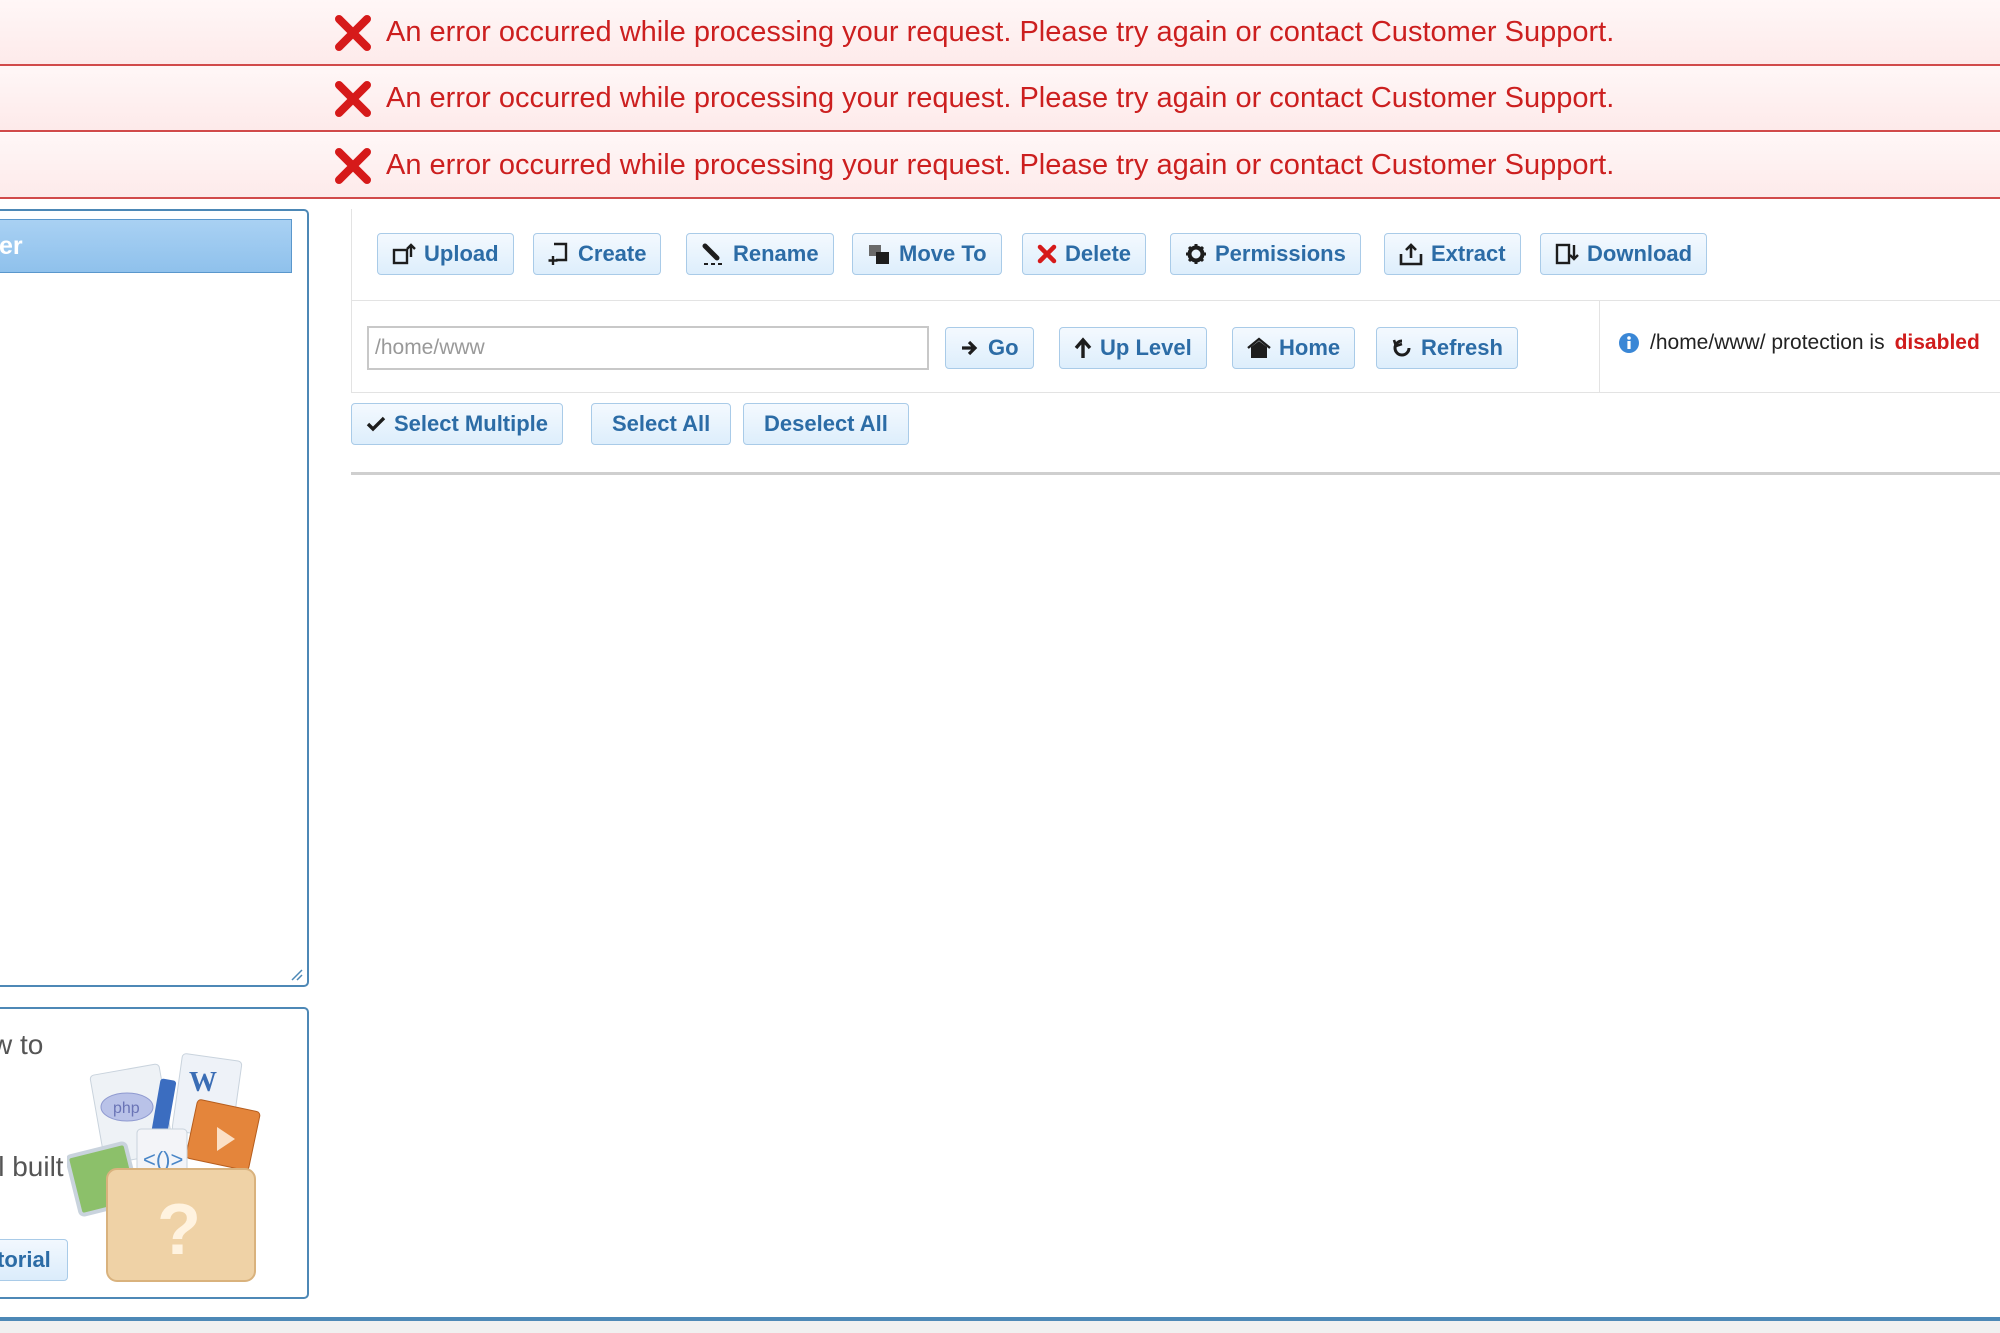 The width and height of the screenshot is (2000, 1333). I want to click on tutorial-button: torial, so click(34, 1260).